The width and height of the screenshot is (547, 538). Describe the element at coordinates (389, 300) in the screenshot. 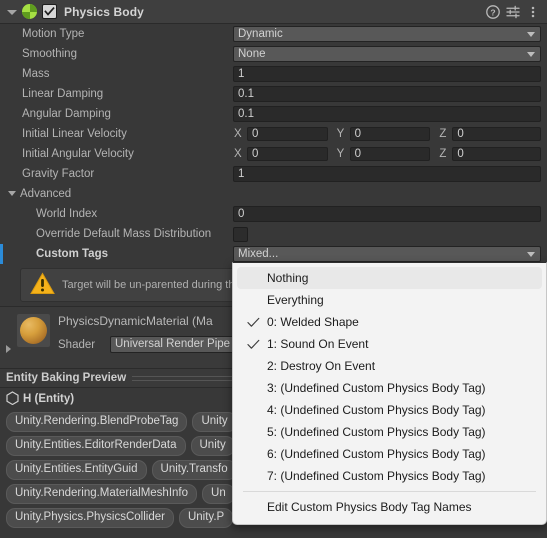

I see `menu-item-everything: Everything` at that location.